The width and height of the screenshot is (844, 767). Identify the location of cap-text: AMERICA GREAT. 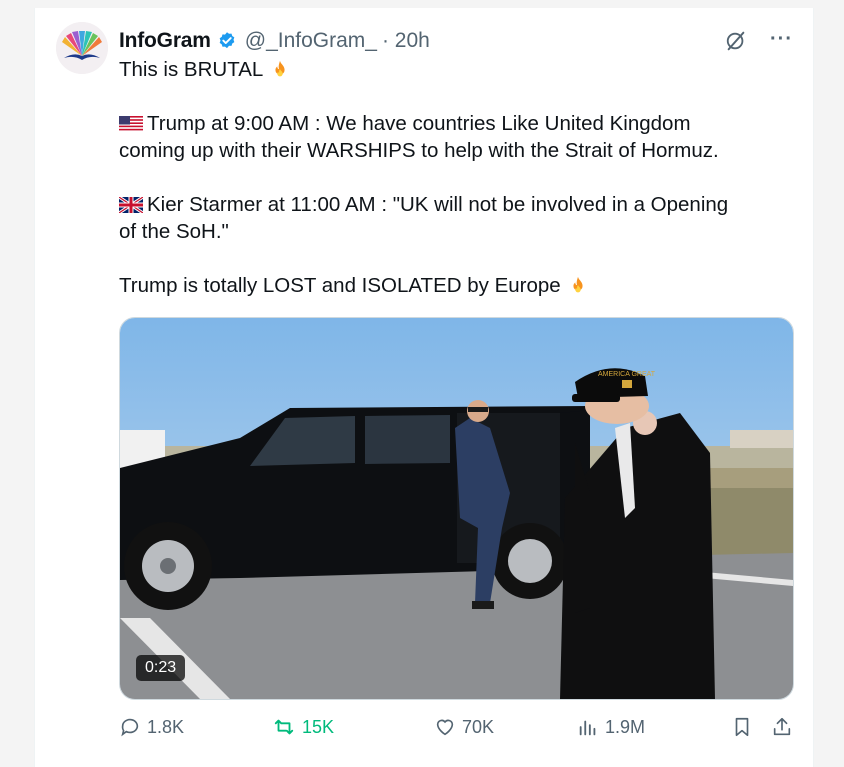
(627, 374).